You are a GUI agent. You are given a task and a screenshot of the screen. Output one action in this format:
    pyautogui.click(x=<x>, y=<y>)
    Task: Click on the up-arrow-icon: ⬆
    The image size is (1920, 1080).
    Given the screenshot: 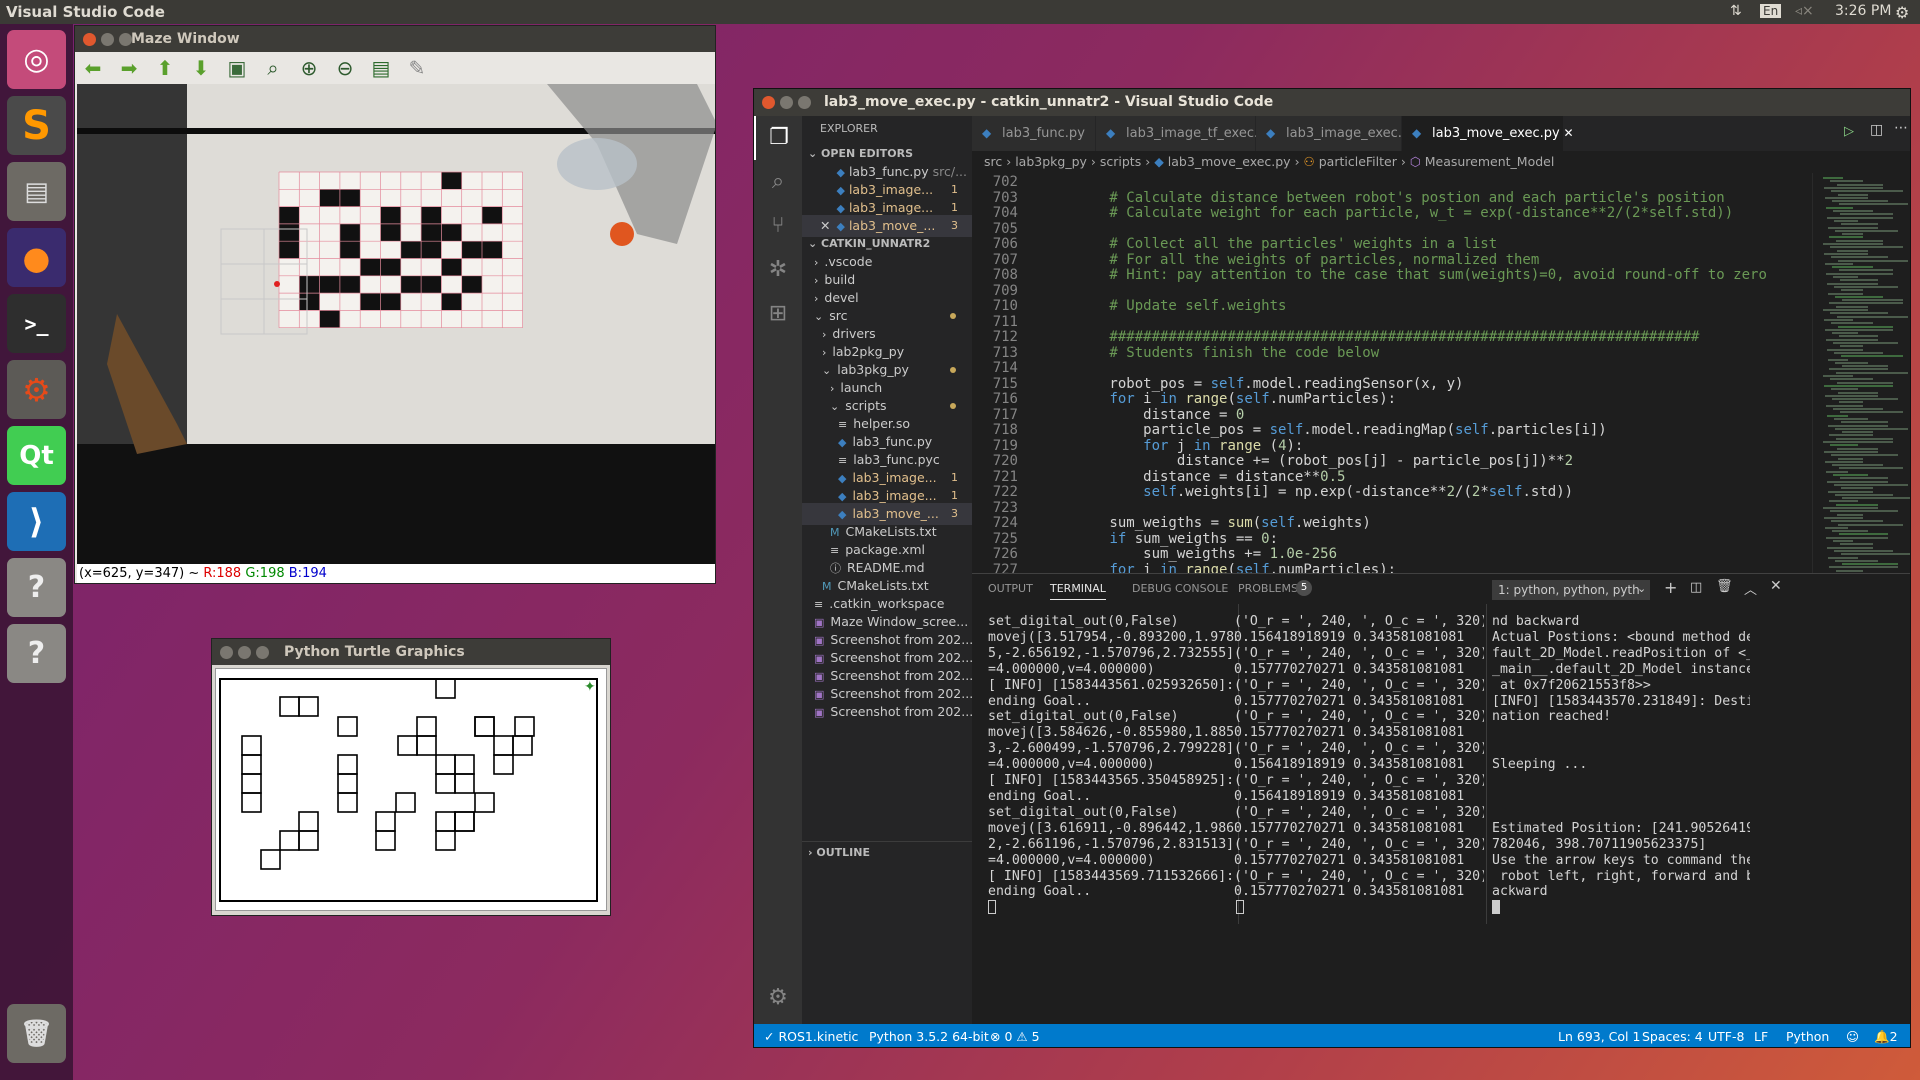 What is the action you would take?
    pyautogui.click(x=165, y=68)
    